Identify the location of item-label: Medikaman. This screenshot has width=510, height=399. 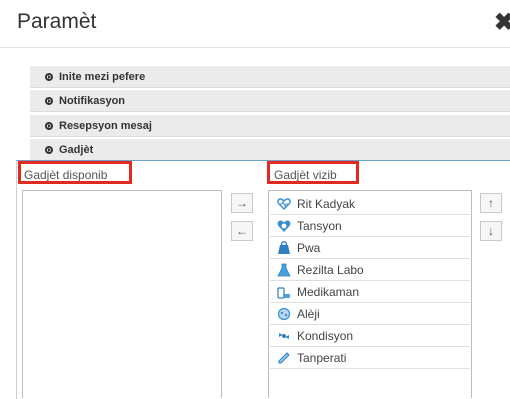
(328, 291).